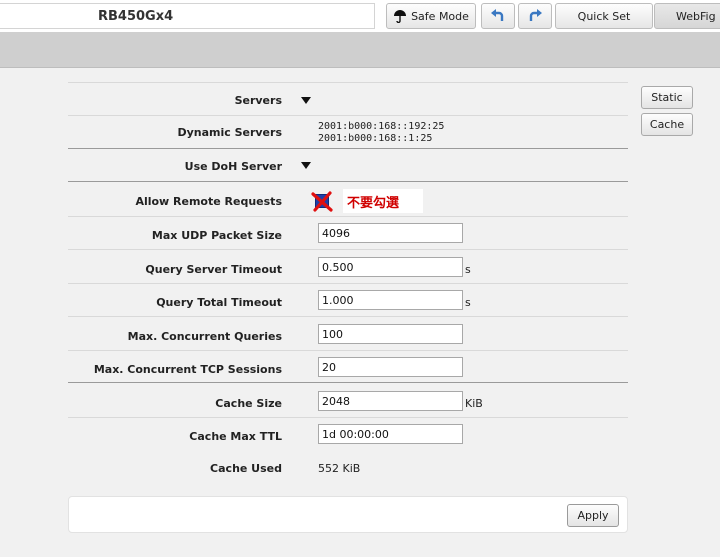 Image resolution: width=720 pixels, height=557 pixels. What do you see at coordinates (204, 336) in the screenshot?
I see `max-concurrent-queries-label: Max. Concurrent Queries` at bounding box center [204, 336].